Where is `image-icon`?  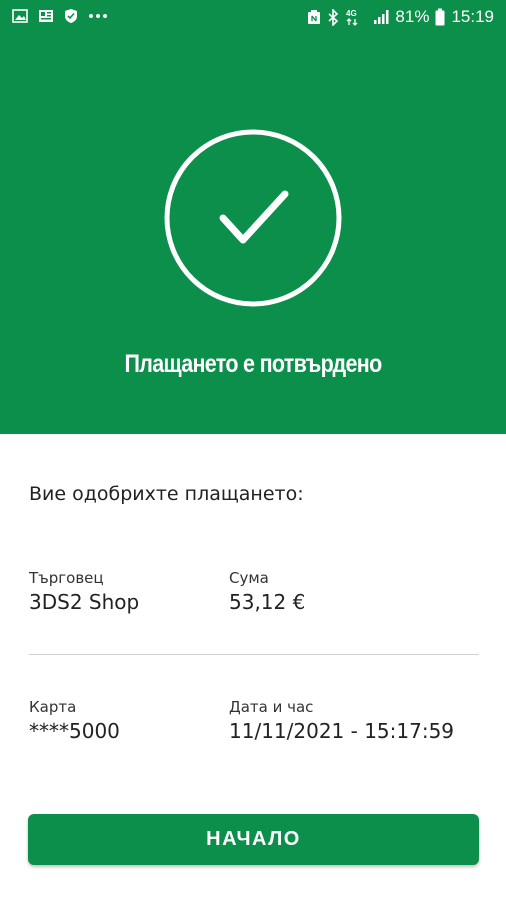
image-icon is located at coordinates (20, 16).